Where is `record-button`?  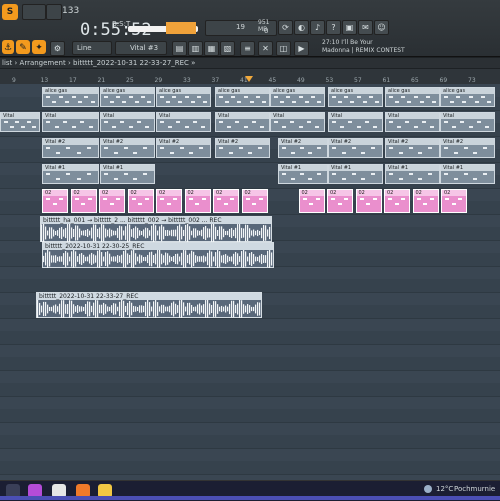 record-button is located at coordinates (54, 12).